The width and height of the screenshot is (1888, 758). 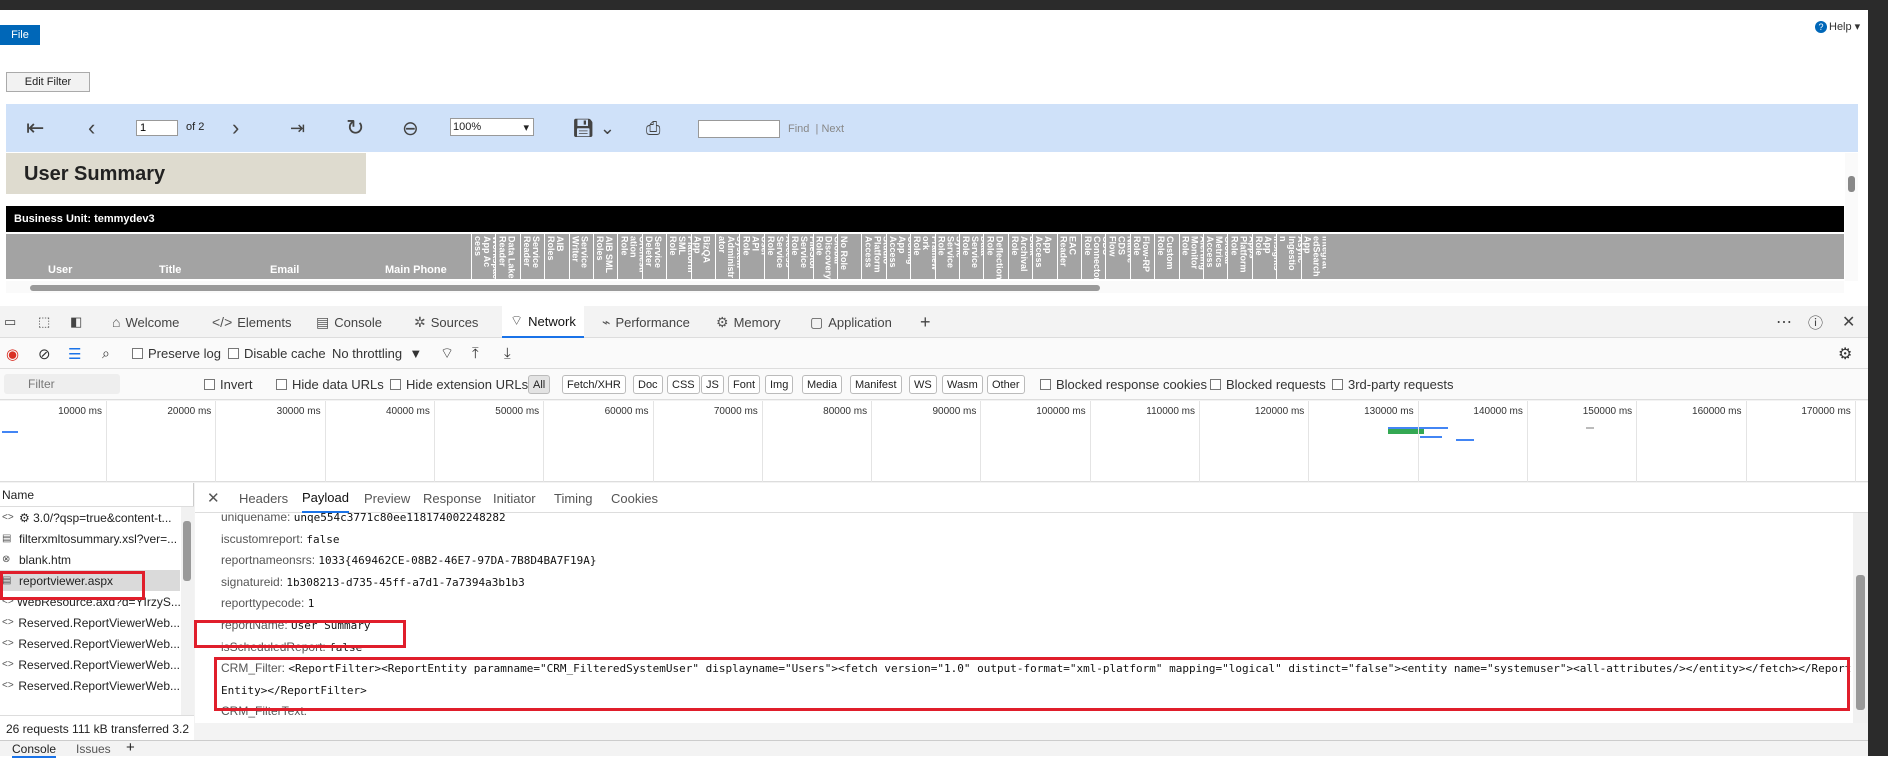 What do you see at coordinates (1851, 217) in the screenshot?
I see `report-vertical-scrollbar` at bounding box center [1851, 217].